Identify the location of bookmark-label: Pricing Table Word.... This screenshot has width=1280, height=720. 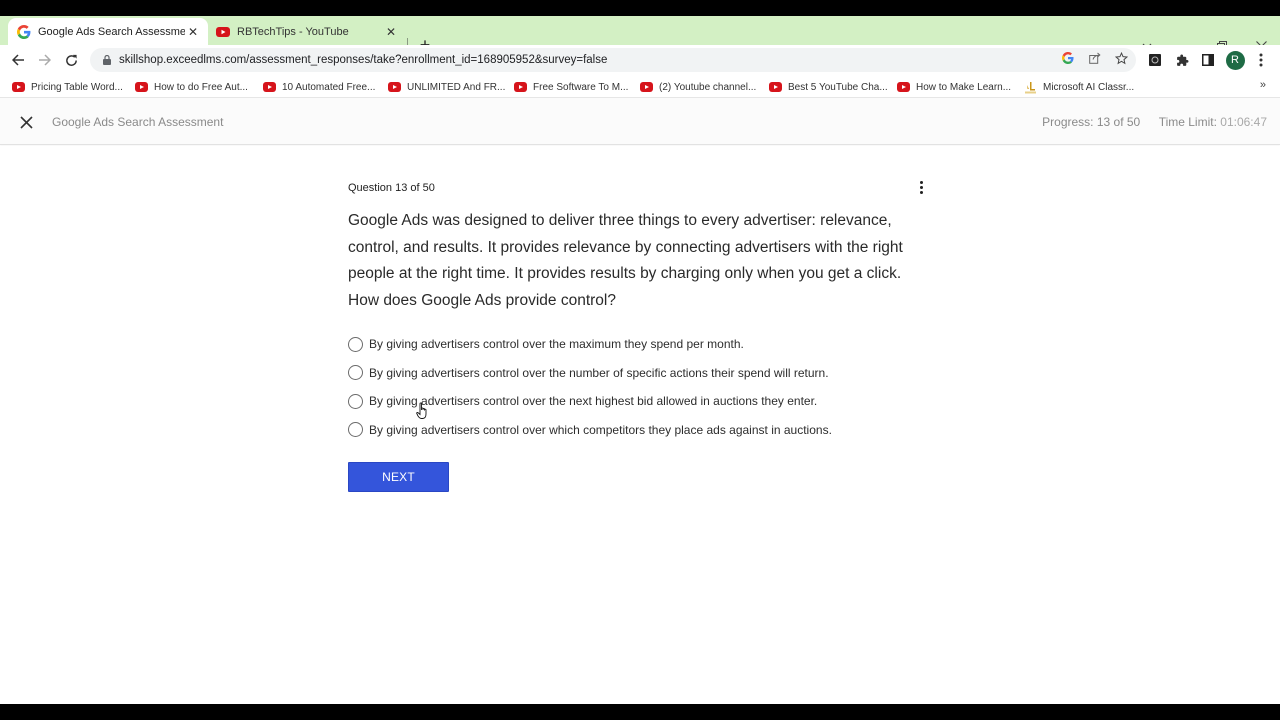
(77, 87).